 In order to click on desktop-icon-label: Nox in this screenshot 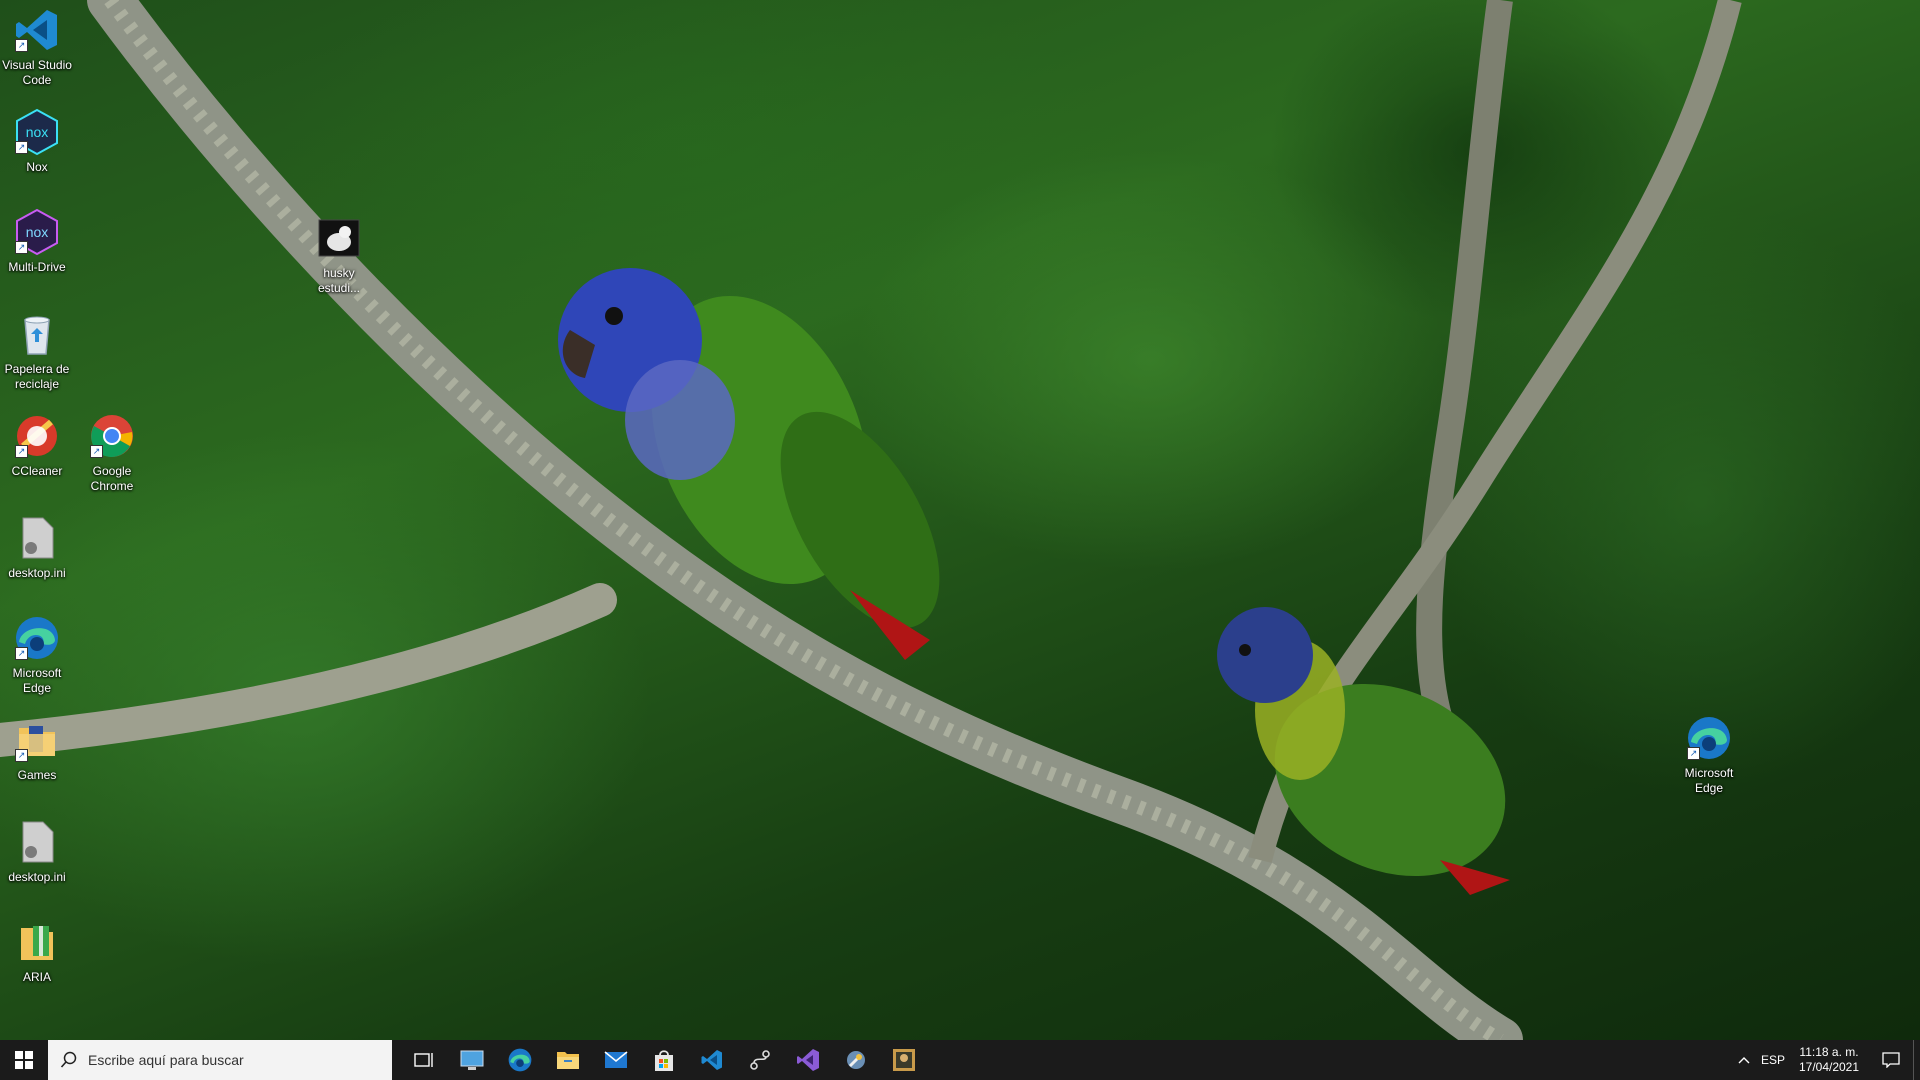, I will do `click(37, 167)`.